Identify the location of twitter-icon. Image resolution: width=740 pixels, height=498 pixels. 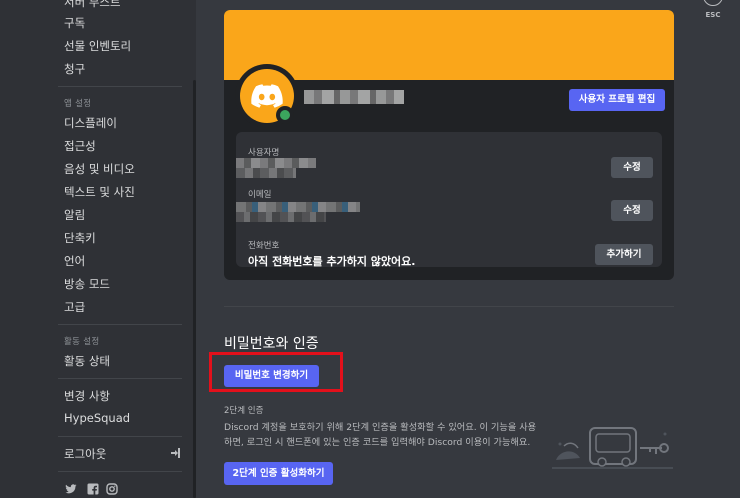
(71, 489).